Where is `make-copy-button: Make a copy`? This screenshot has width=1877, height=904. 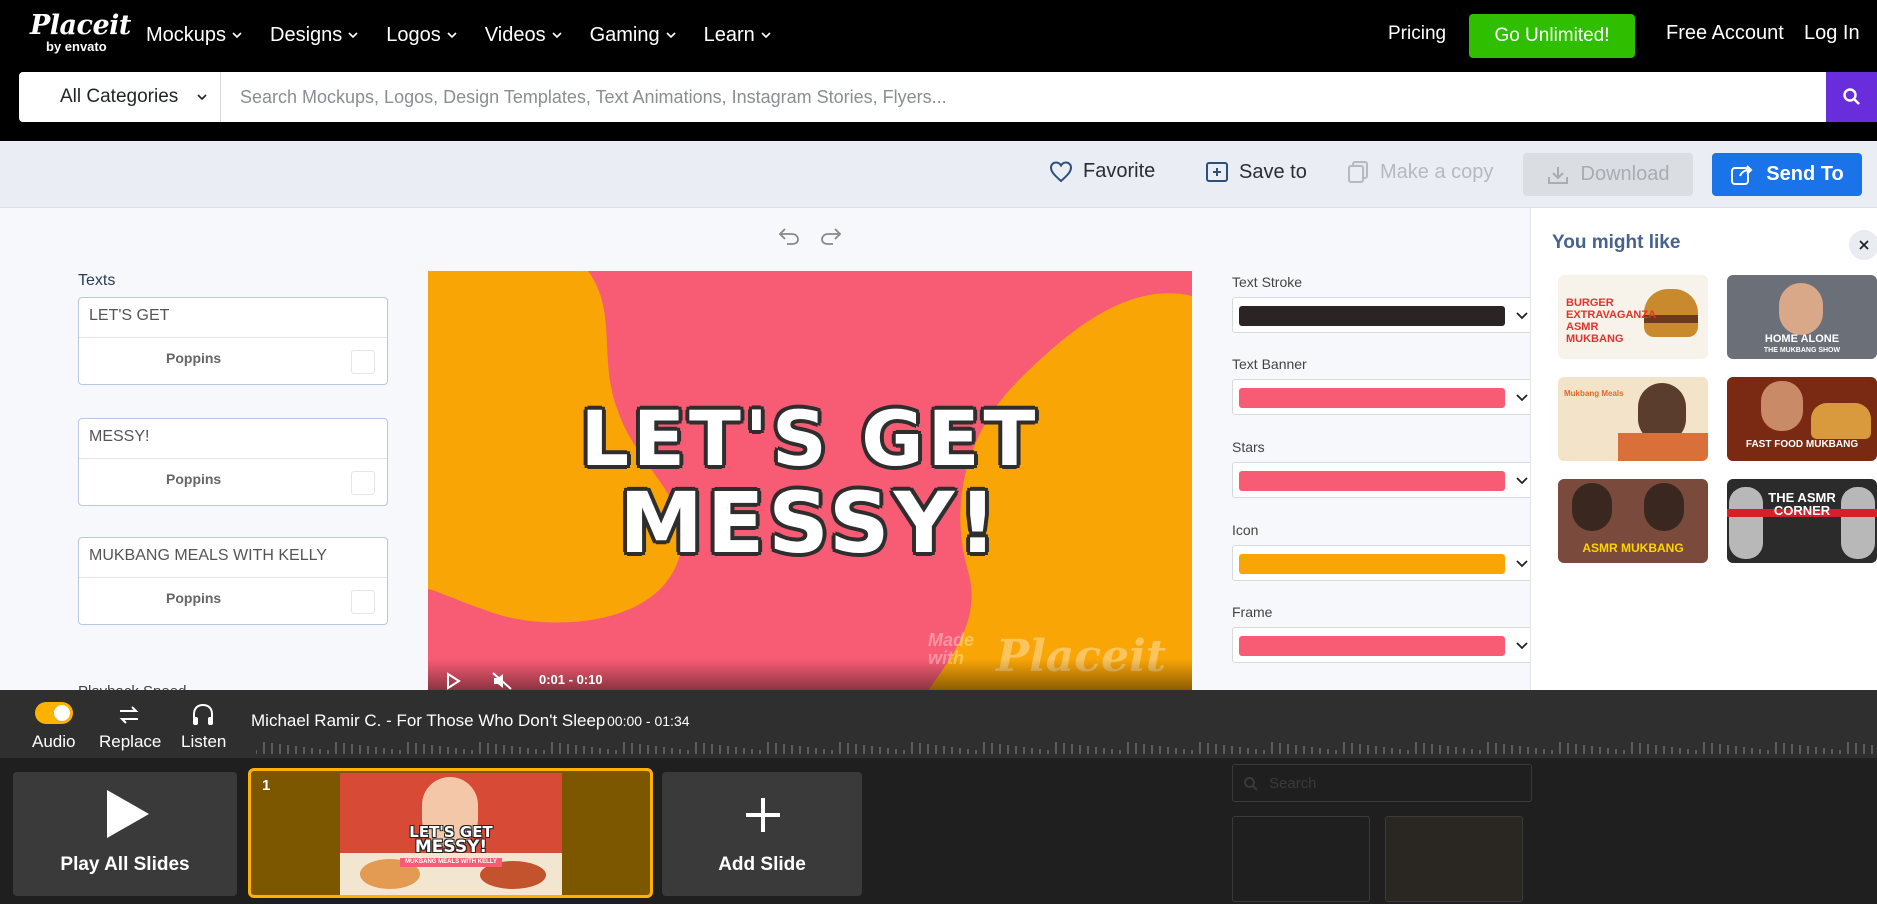
make-copy-button: Make a copy is located at coordinates (1419, 172).